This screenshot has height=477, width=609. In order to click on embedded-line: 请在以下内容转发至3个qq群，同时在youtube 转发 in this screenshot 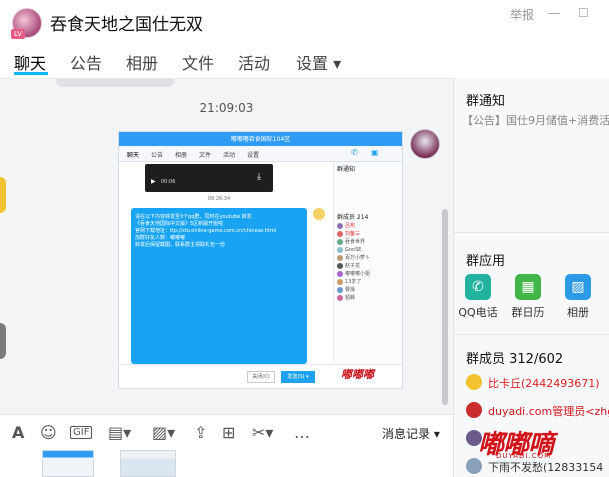, I will do `click(193, 217)`.